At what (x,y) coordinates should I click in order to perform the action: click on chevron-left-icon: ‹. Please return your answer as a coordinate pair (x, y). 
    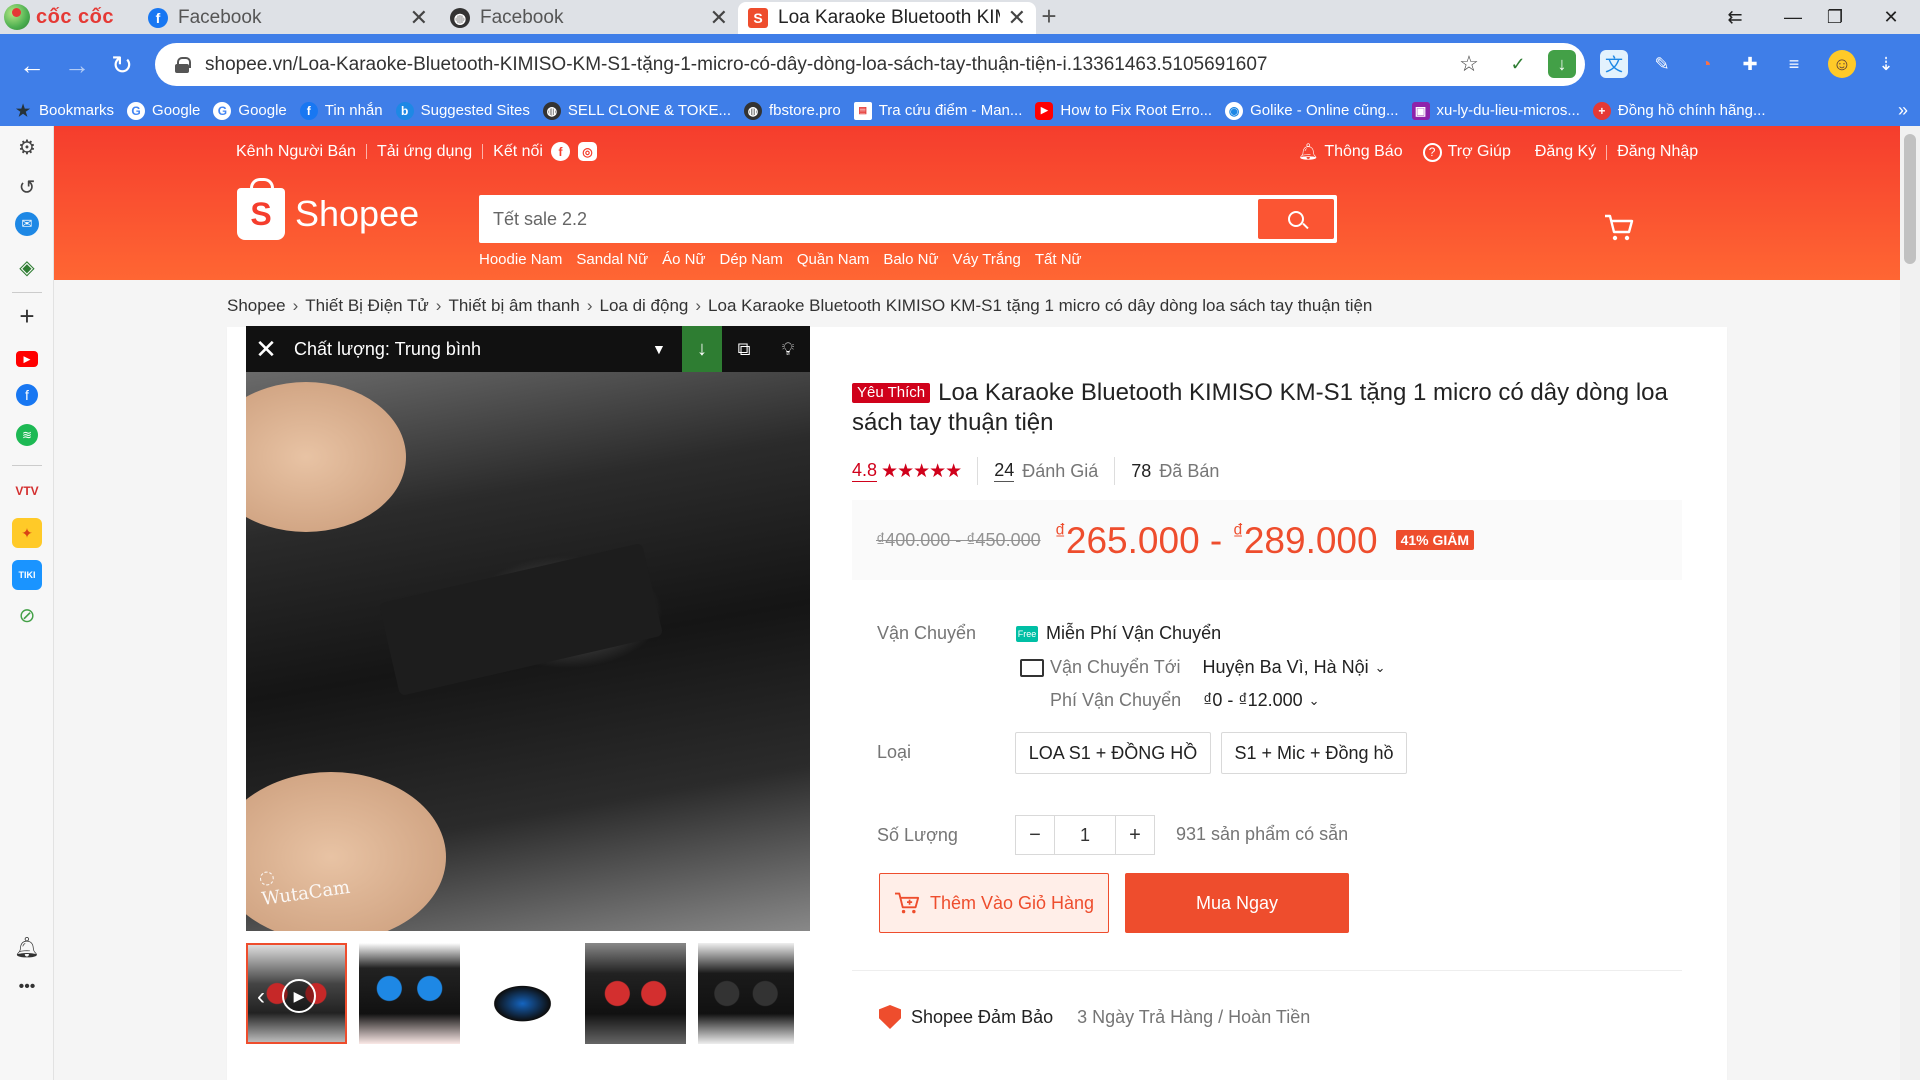
    Looking at the image, I should click on (261, 997).